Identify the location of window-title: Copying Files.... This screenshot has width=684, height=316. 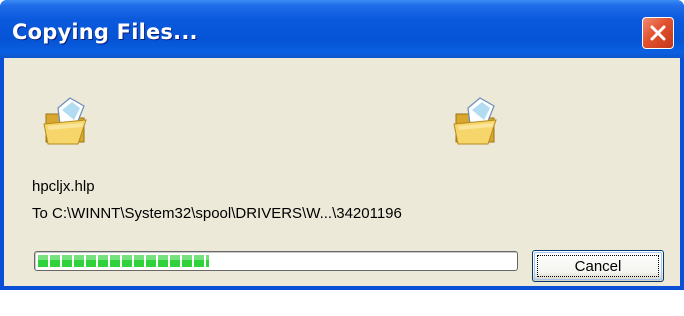
(105, 32).